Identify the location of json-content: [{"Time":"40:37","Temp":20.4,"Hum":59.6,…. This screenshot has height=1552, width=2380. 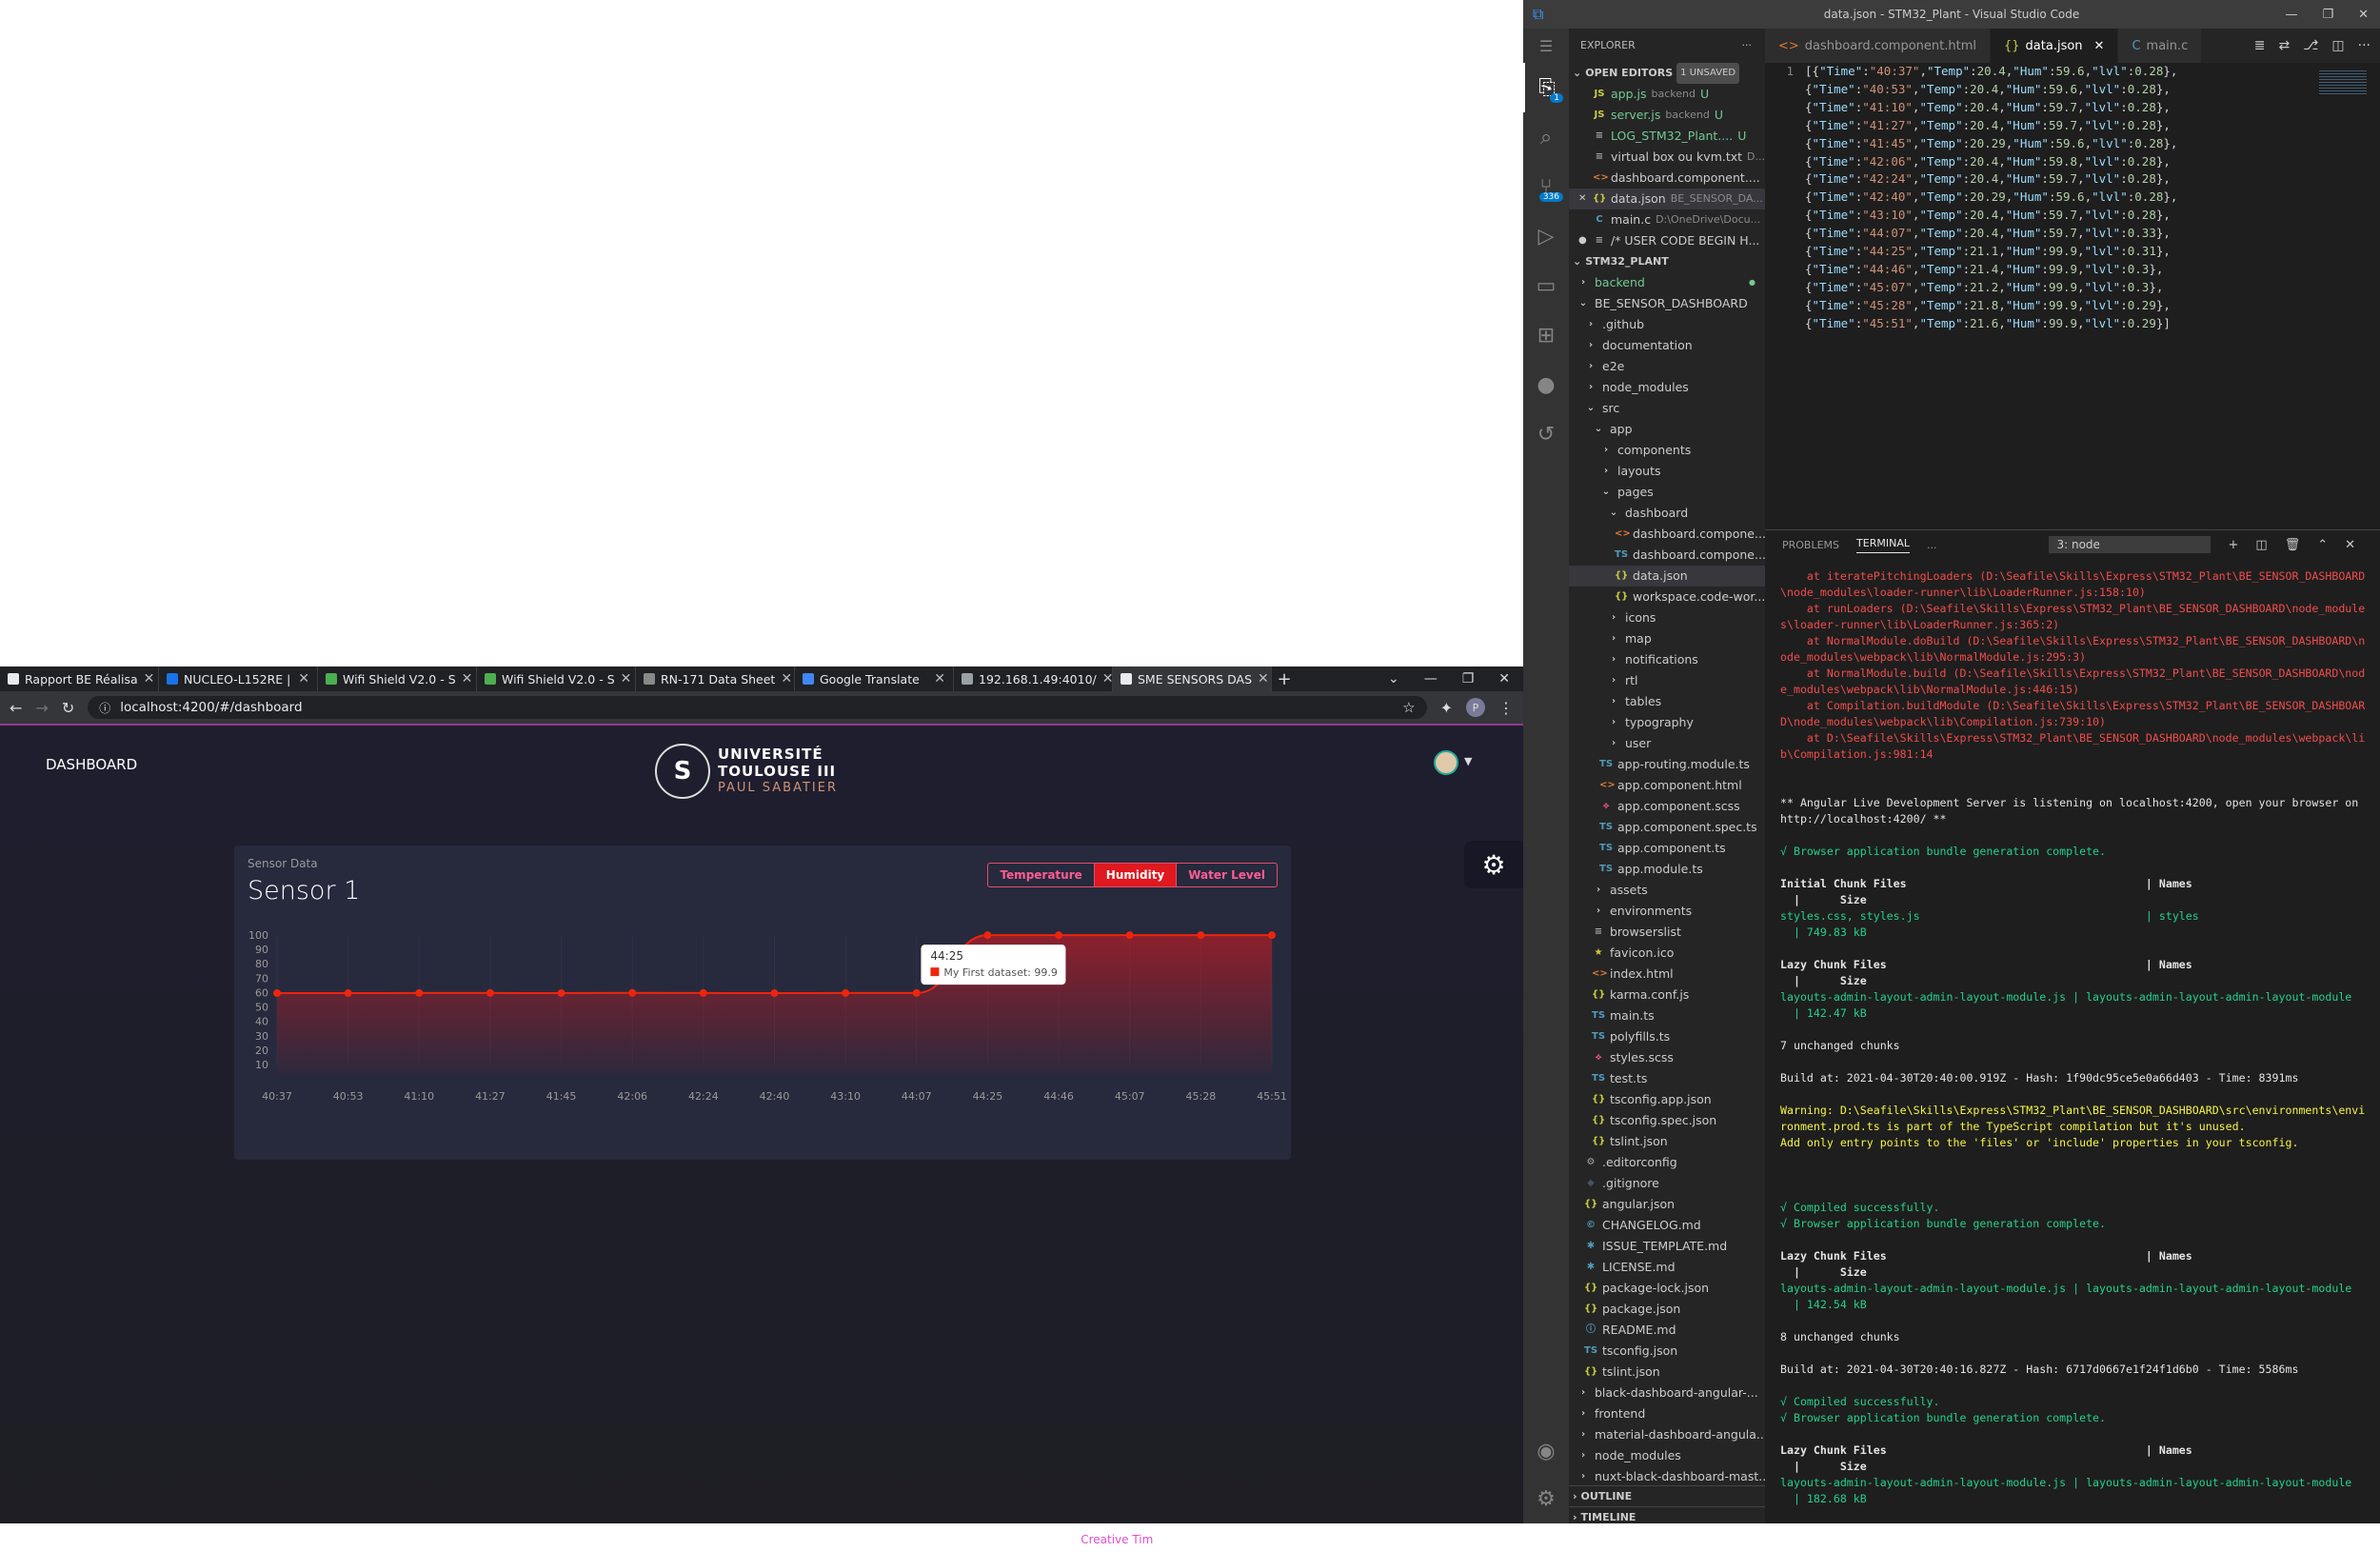
(1991, 198).